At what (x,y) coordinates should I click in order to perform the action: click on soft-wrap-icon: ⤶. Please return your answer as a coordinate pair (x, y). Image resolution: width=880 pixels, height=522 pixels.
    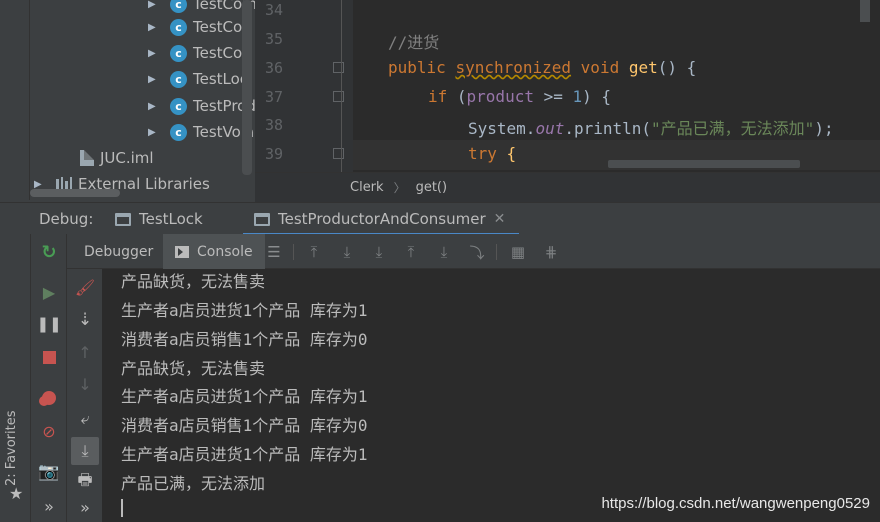
    Looking at the image, I should click on (85, 419).